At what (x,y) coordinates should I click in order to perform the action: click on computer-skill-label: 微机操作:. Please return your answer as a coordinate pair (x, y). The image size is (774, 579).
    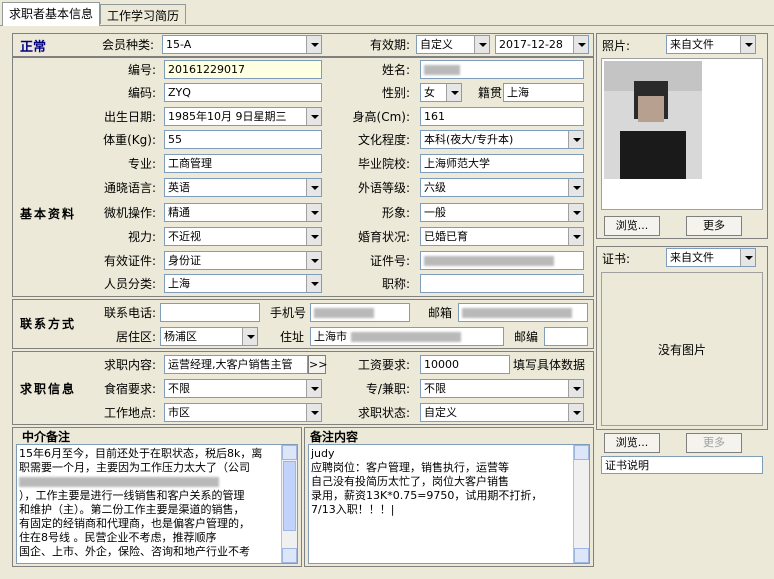
    Looking at the image, I should click on (129, 213).